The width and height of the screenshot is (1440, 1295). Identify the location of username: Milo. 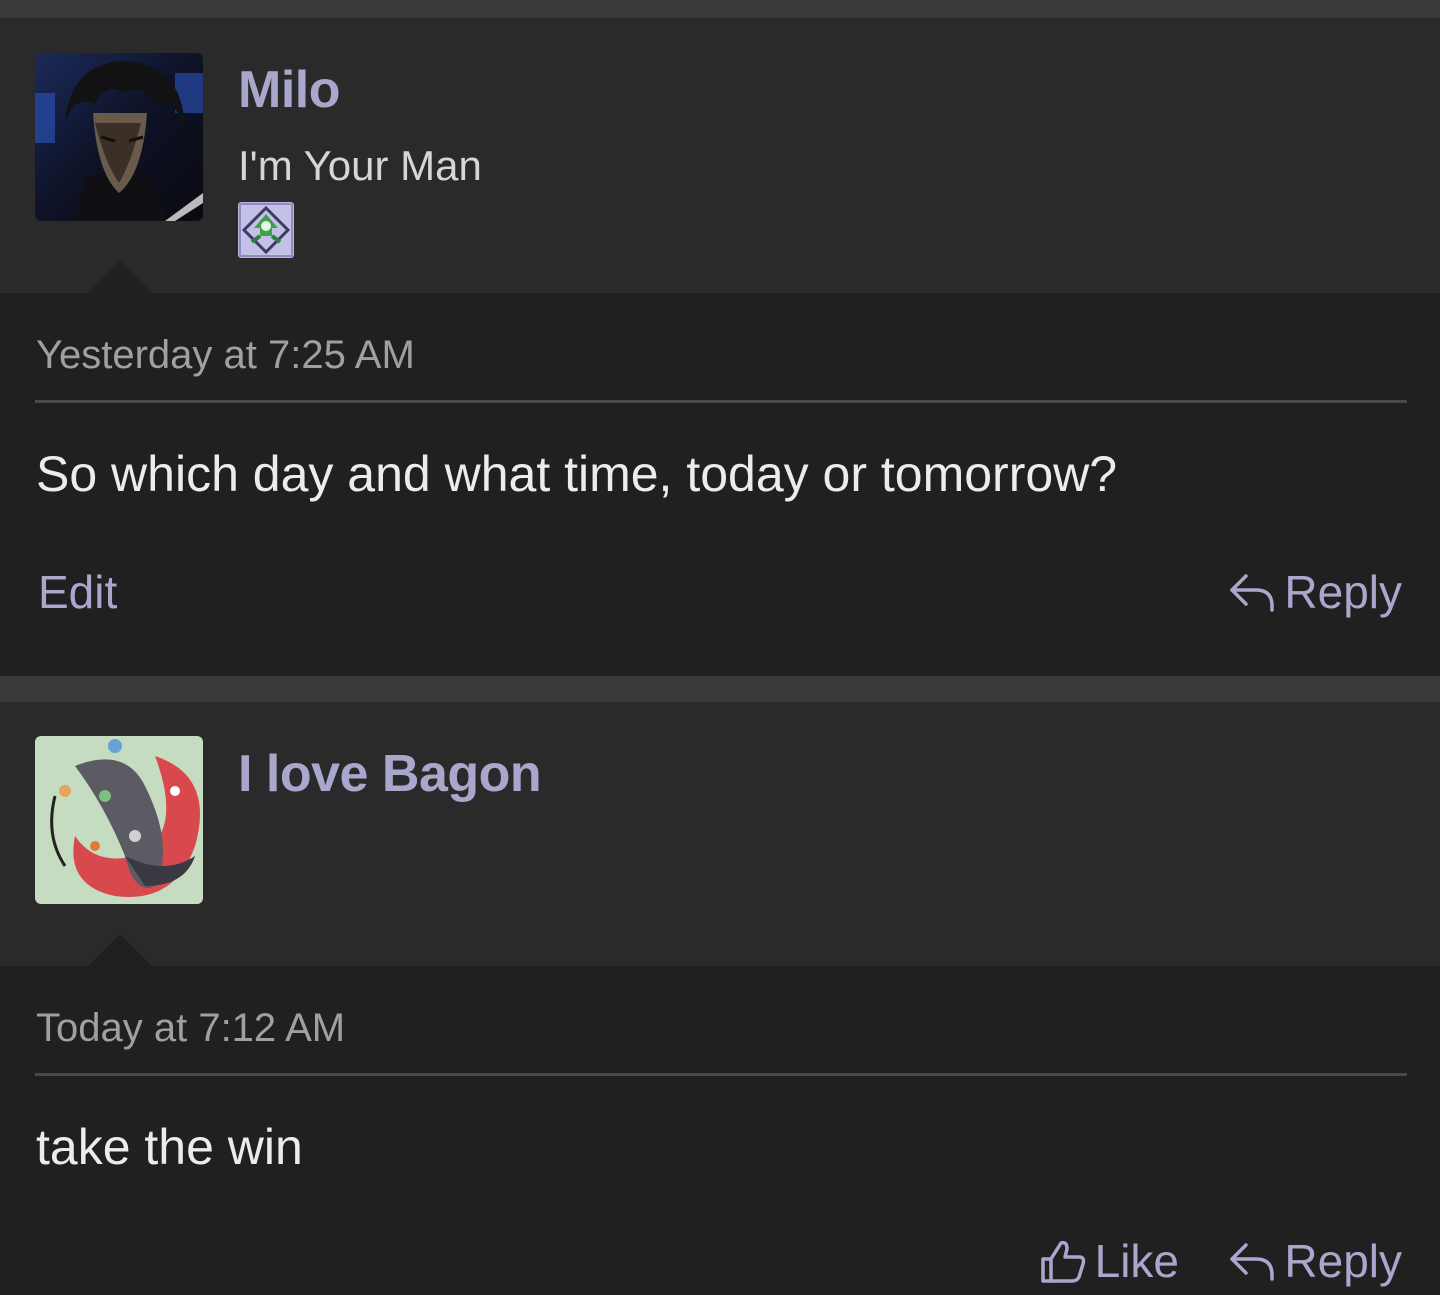
(289, 90).